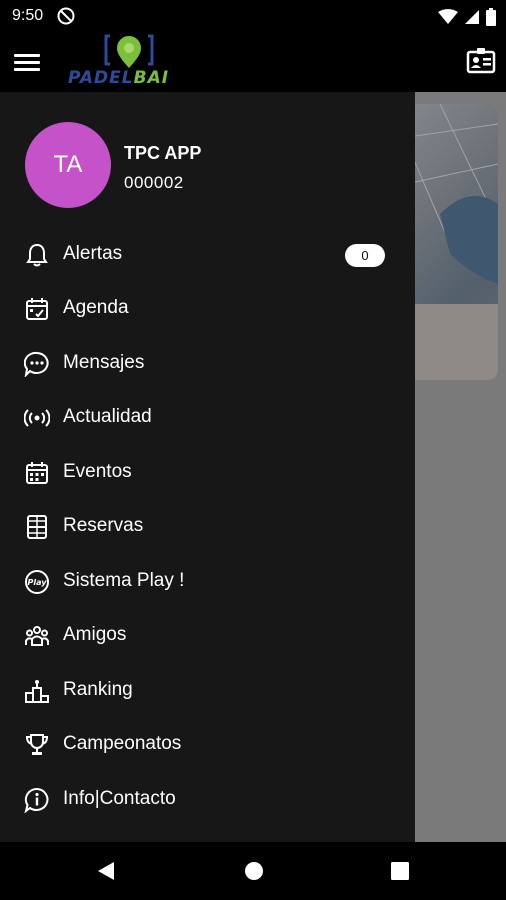 This screenshot has width=506, height=900. I want to click on broadcast-icon, so click(37, 418).